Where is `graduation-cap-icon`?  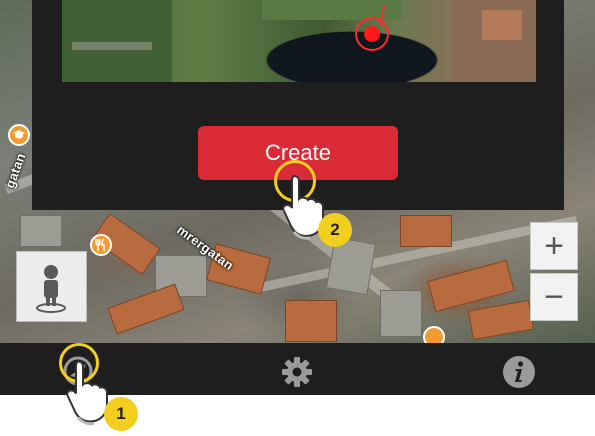
graduation-cap-icon is located at coordinates (19, 135).